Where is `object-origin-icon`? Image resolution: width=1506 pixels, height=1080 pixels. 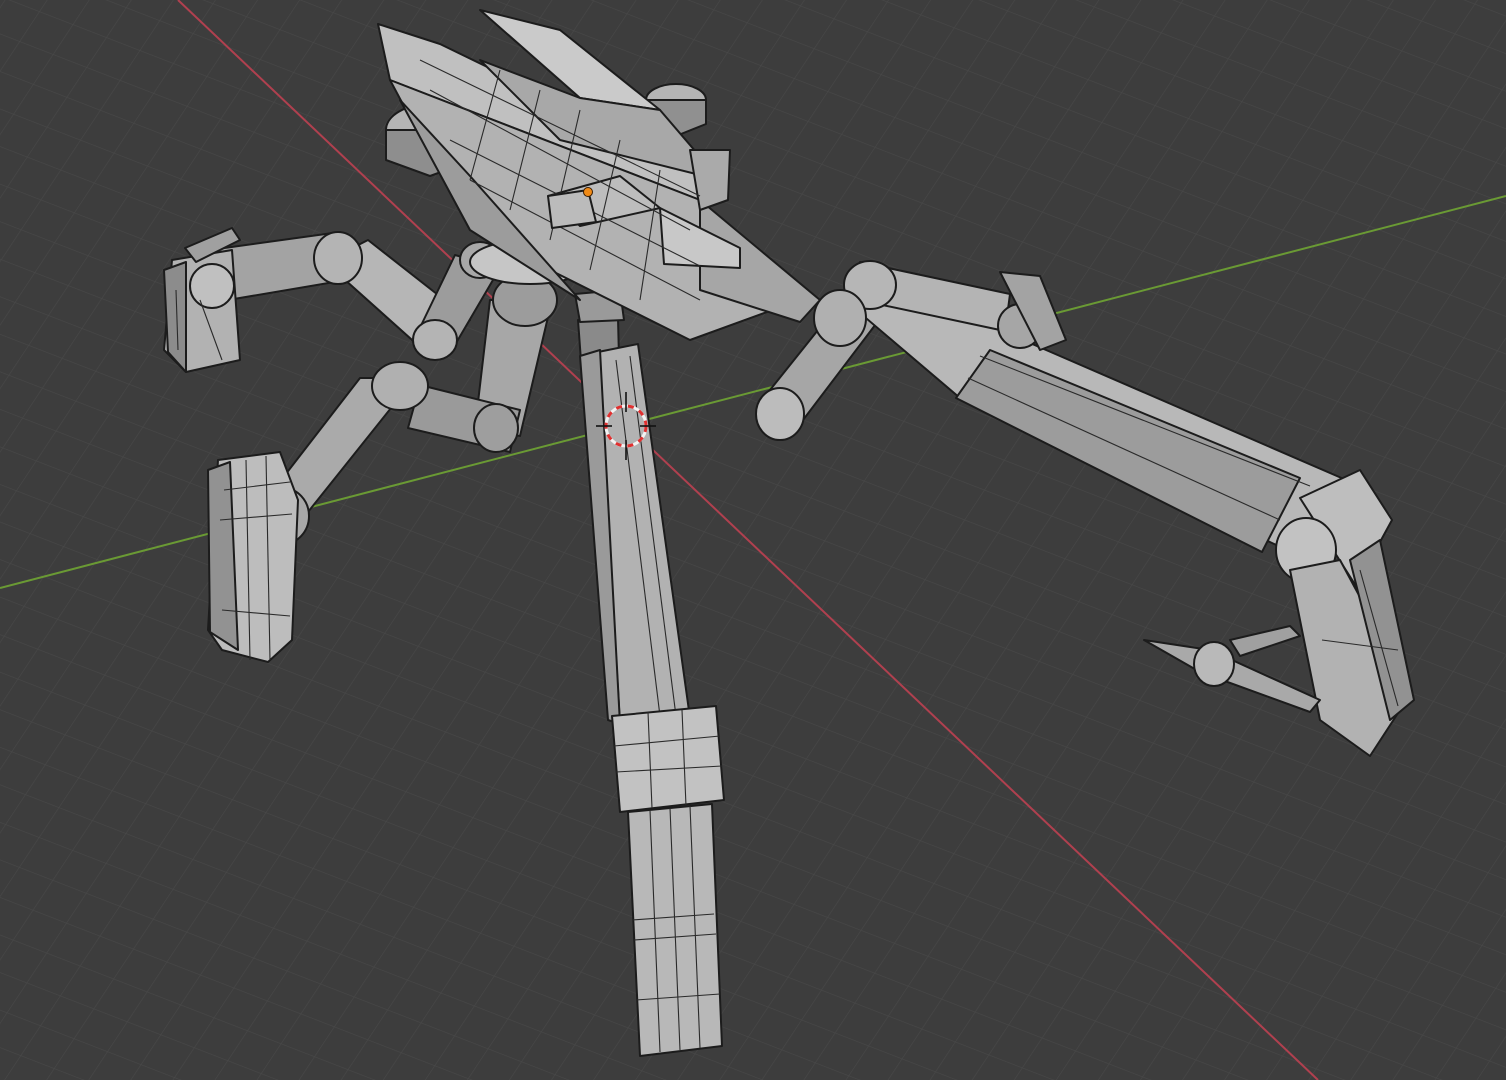 object-origin-icon is located at coordinates (588, 192).